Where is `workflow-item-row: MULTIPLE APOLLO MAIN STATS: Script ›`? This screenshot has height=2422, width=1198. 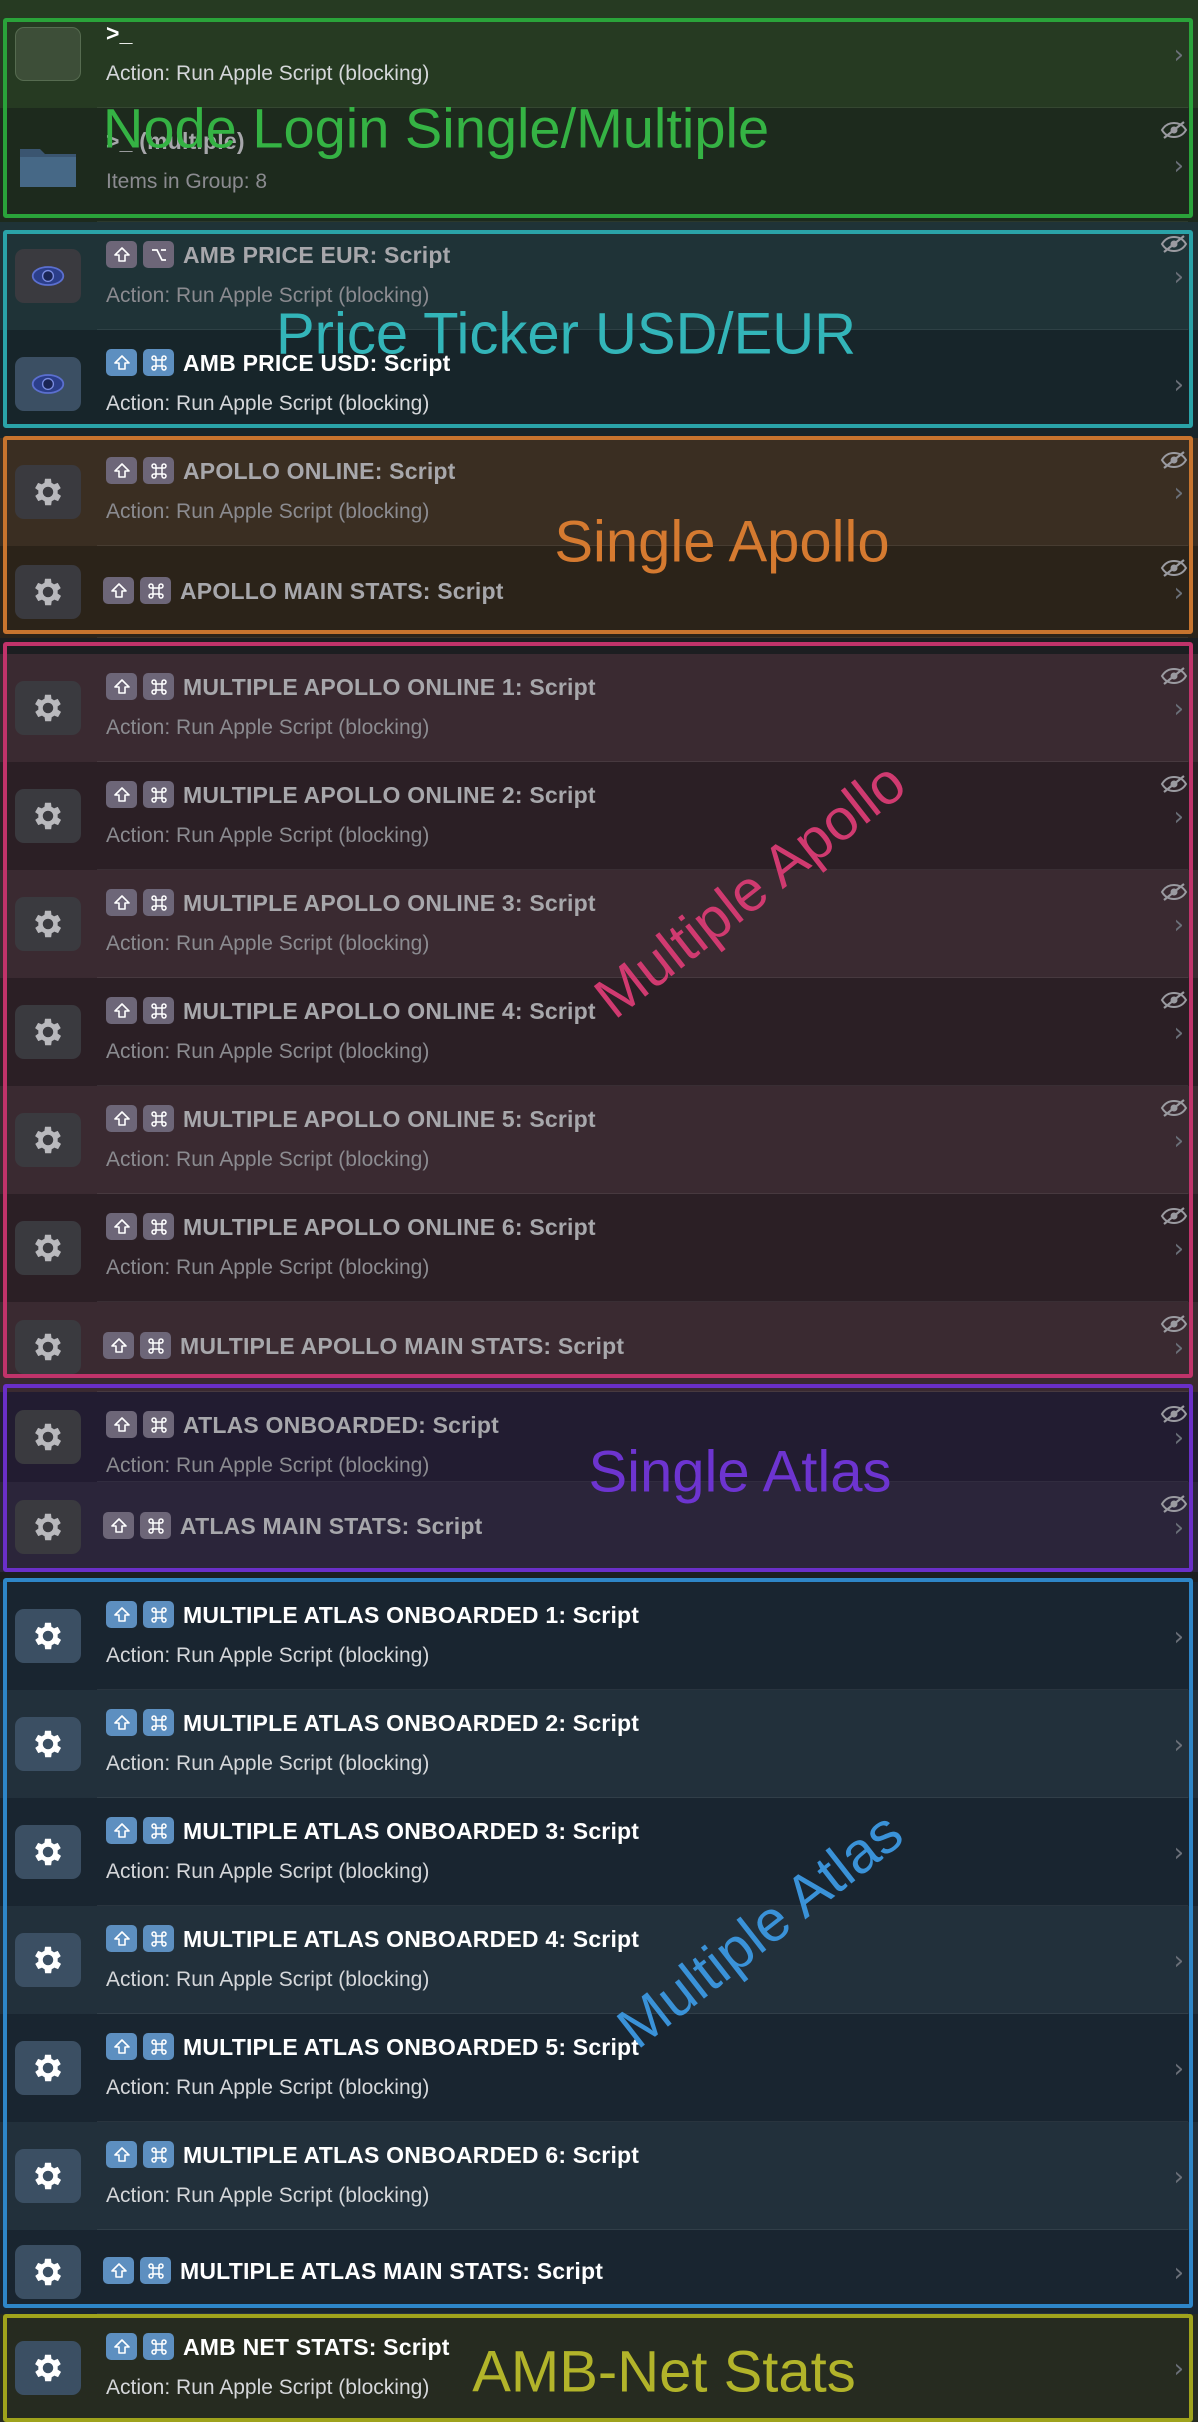 workflow-item-row: MULTIPLE APOLLO MAIN STATS: Script › is located at coordinates (599, 1347).